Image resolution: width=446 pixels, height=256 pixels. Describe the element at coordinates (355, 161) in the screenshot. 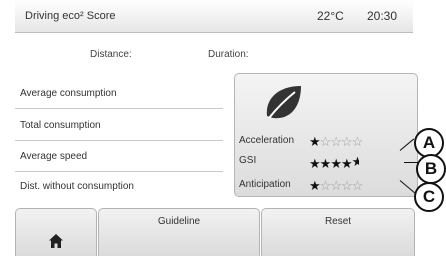

I see `star-half-icon: ★` at that location.